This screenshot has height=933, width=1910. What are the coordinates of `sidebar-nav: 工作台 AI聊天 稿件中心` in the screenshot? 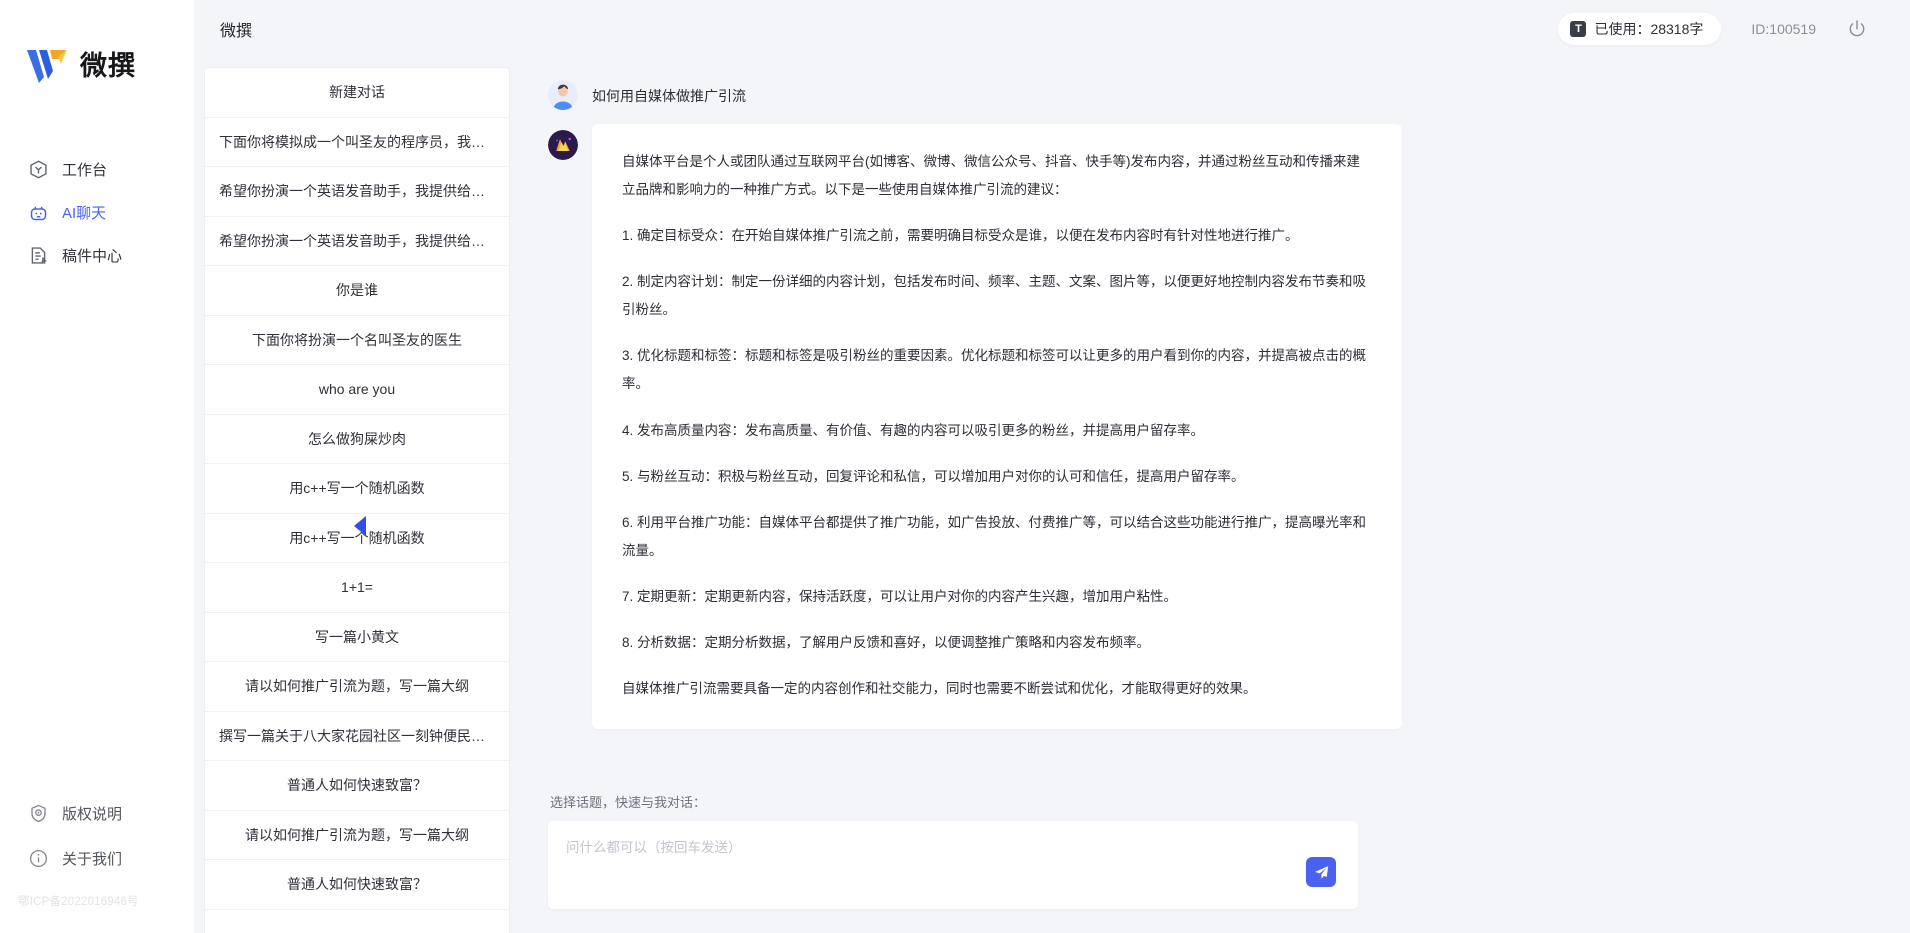 It's located at (97, 212).